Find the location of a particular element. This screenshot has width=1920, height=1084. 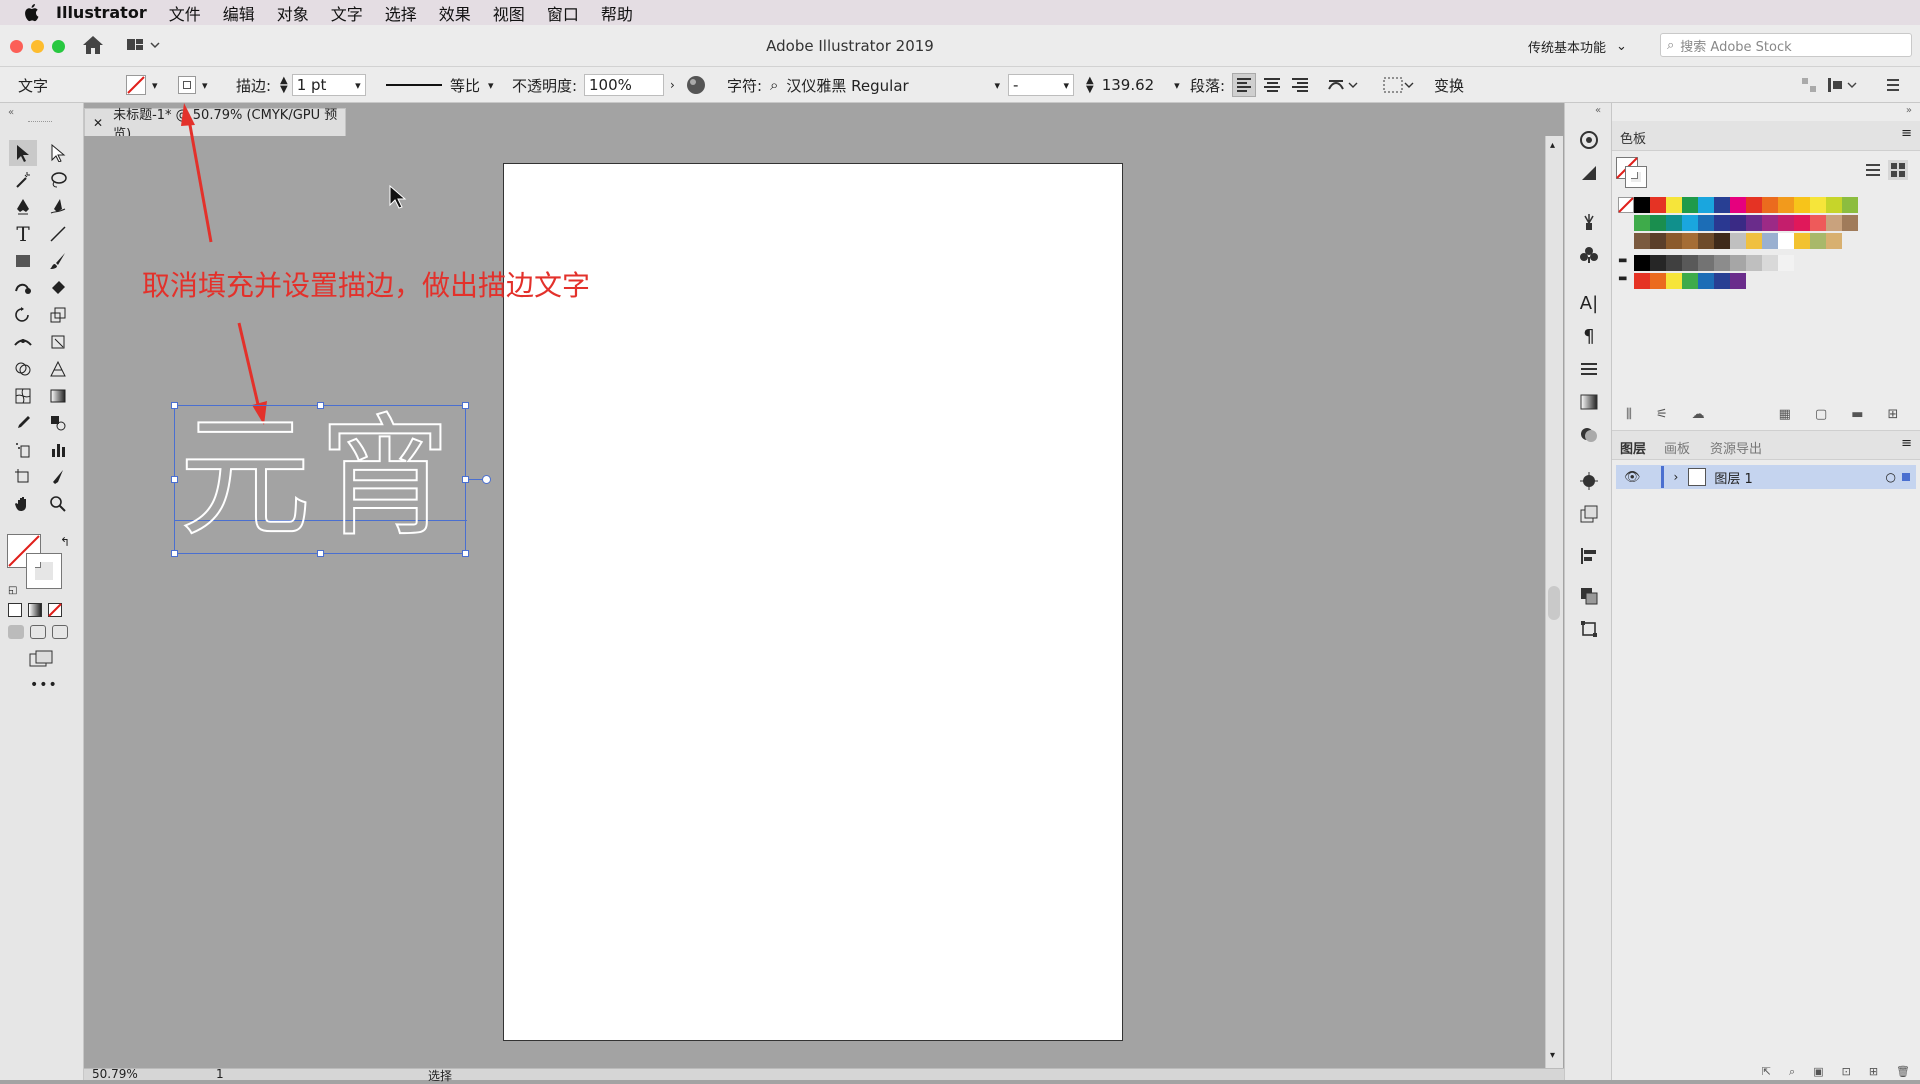

symbols-icon is located at coordinates (1589, 255).